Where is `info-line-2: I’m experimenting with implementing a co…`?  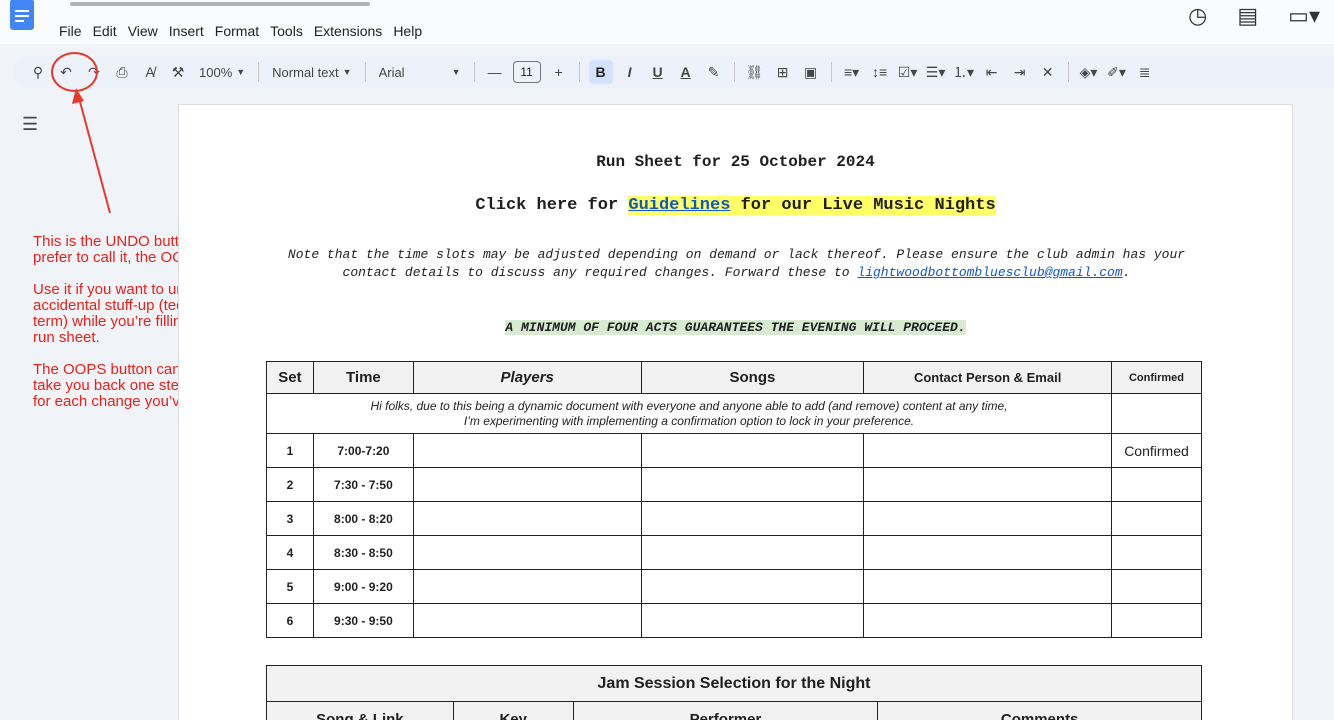 info-line-2: I’m experimenting with implementing a co… is located at coordinates (689, 420).